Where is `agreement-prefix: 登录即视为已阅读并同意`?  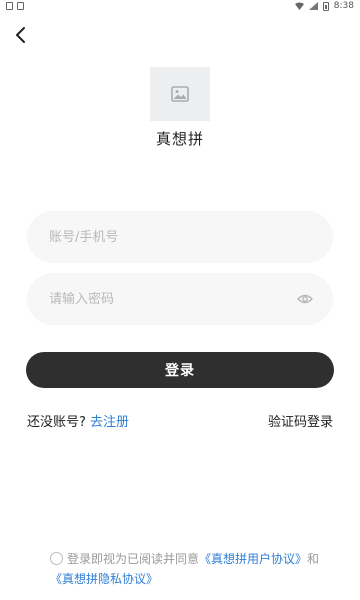
agreement-prefix: 登录即视为已阅读并同意 is located at coordinates (133, 559).